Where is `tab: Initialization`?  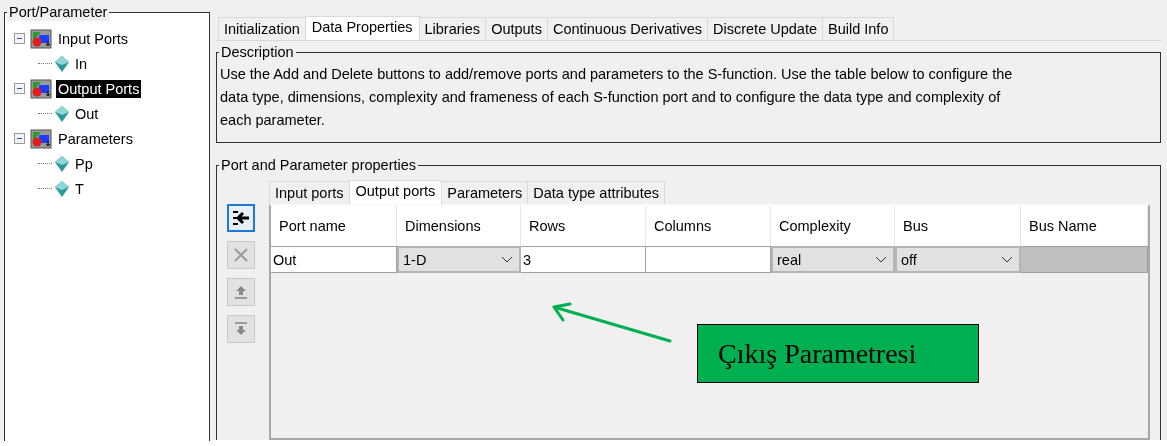
tab: Initialization is located at coordinates (262, 28).